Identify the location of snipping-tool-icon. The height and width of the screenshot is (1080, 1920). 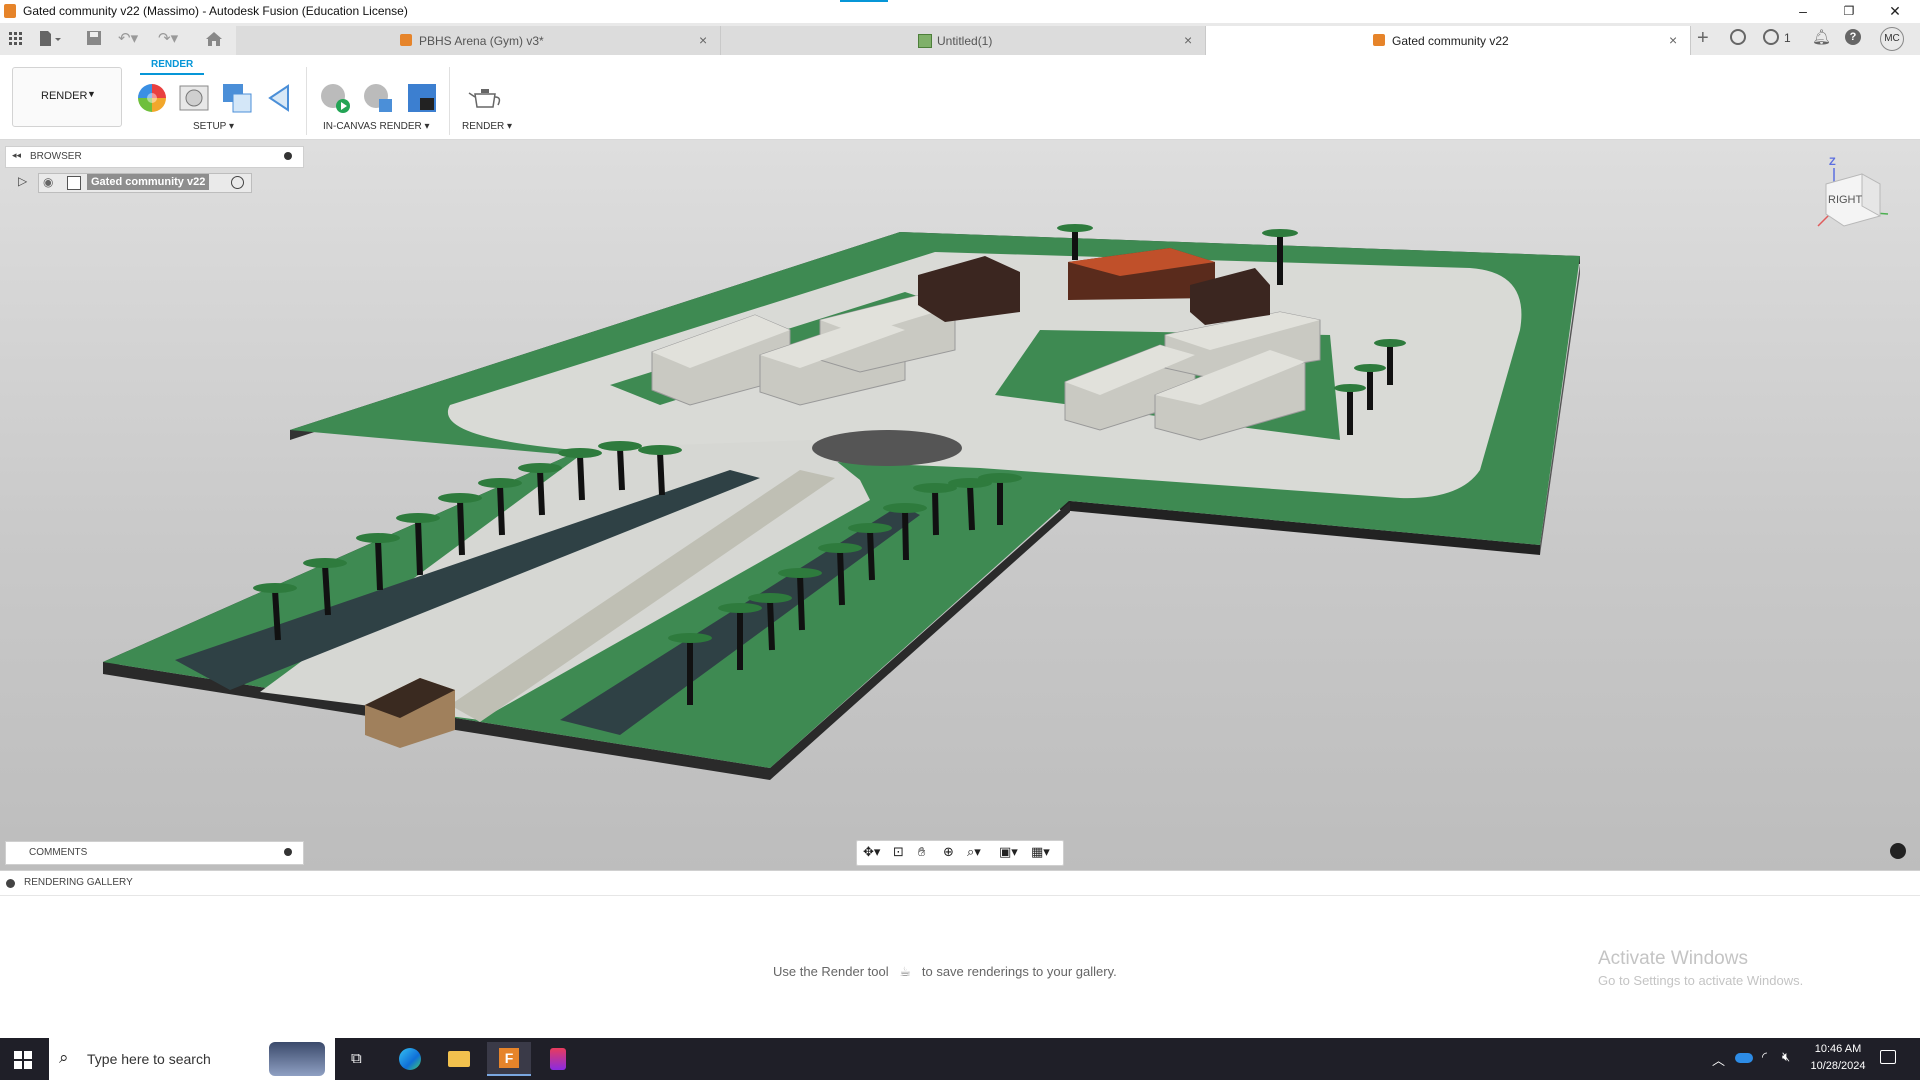
(558, 1059).